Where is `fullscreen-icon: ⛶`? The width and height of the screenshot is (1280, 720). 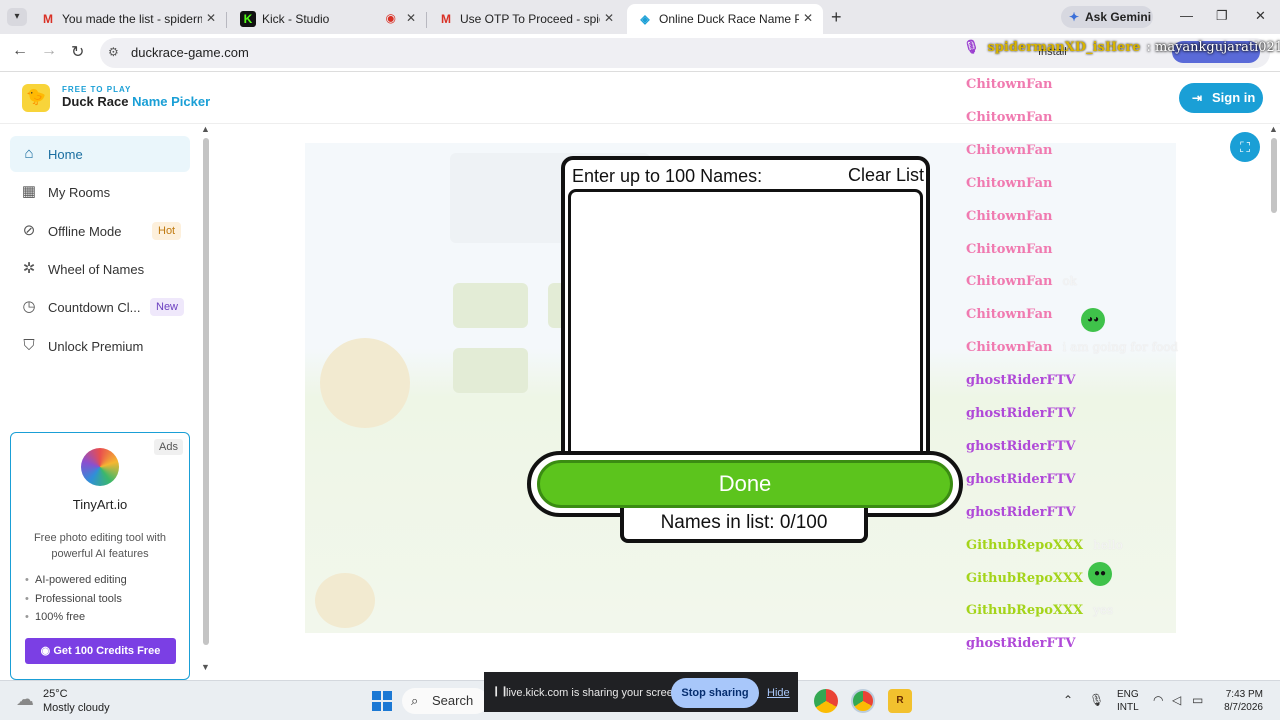 fullscreen-icon: ⛶ is located at coordinates (1245, 147).